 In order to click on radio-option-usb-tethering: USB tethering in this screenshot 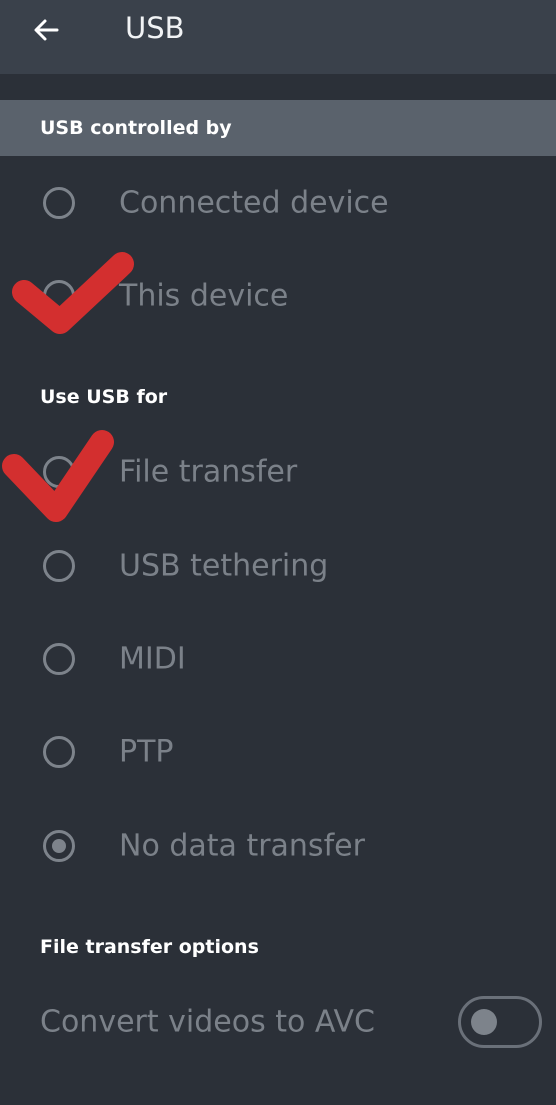, I will do `click(278, 566)`.